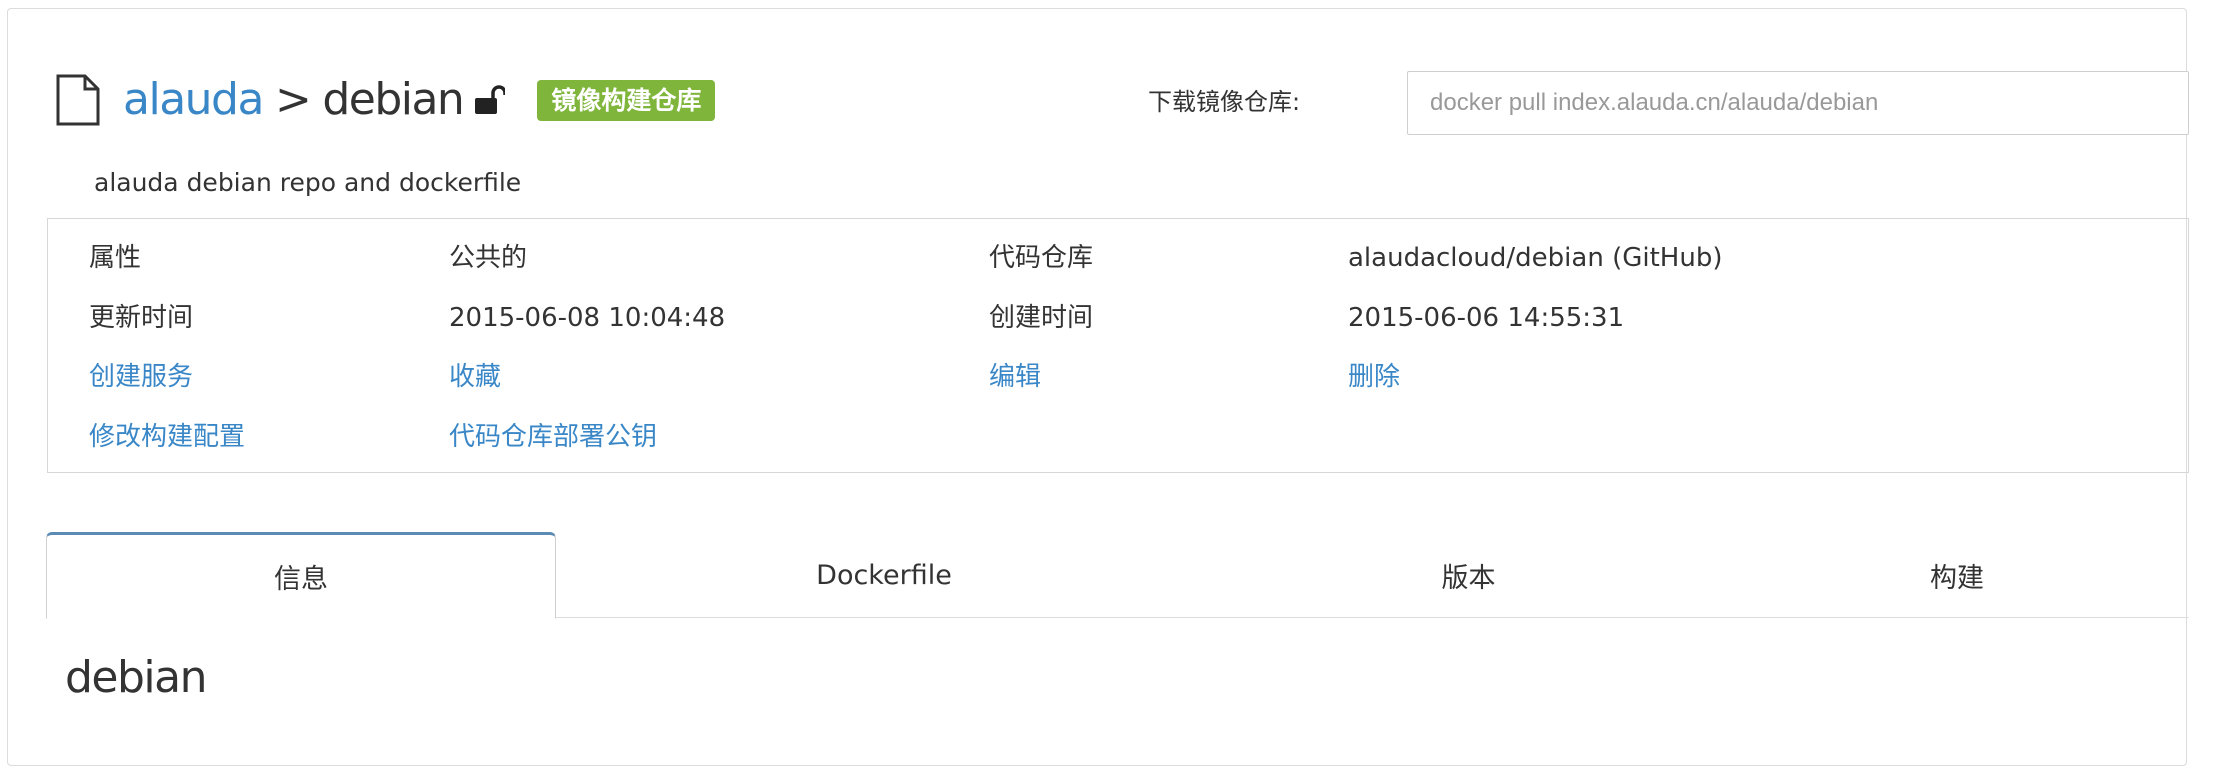  I want to click on repo-description: alauda debian repo and dockerfile, so click(308, 182).